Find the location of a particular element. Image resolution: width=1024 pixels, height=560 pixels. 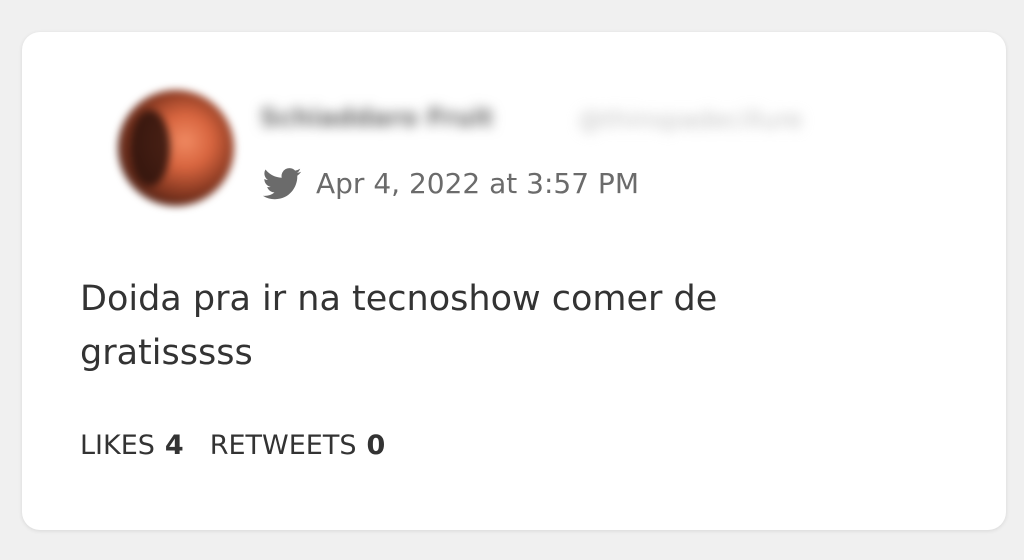

retweets-label: RETWEETS is located at coordinates (283, 445).